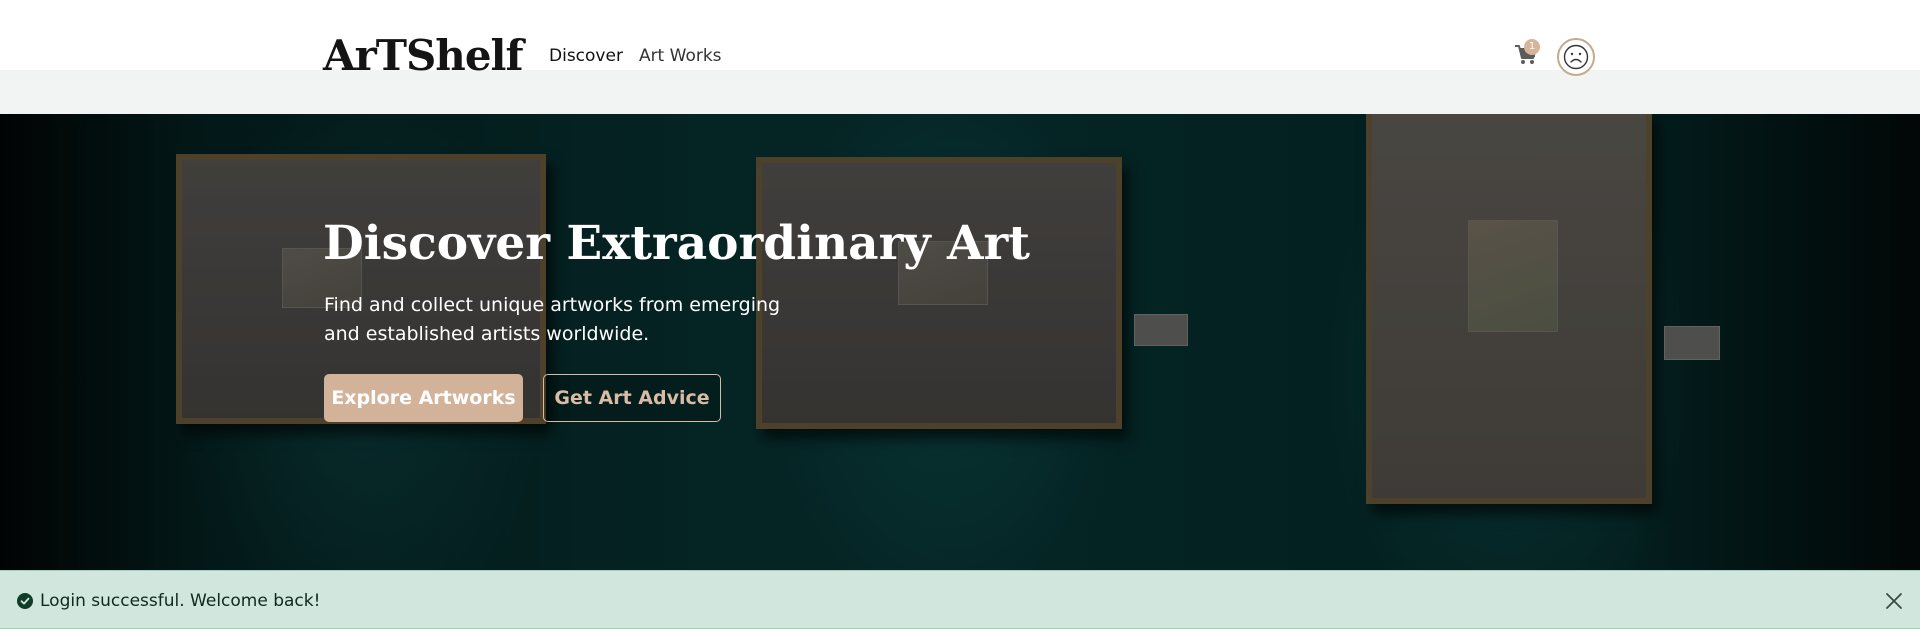 The width and height of the screenshot is (1920, 629). I want to click on hero-title: Discover Extraordinary Art, so click(676, 243).